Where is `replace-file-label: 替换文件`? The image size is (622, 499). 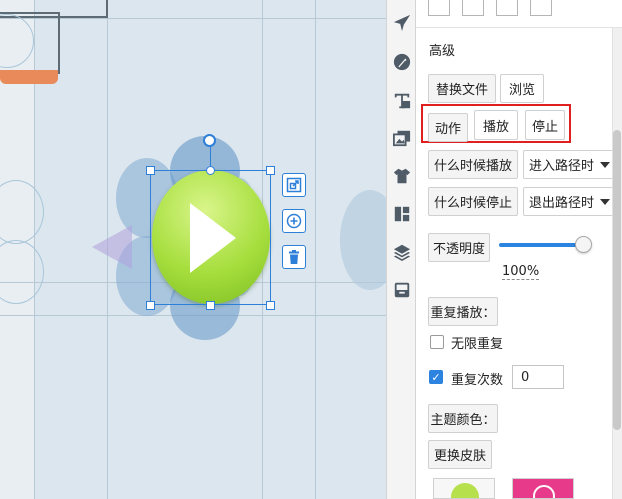 replace-file-label: 替换文件 is located at coordinates (462, 88).